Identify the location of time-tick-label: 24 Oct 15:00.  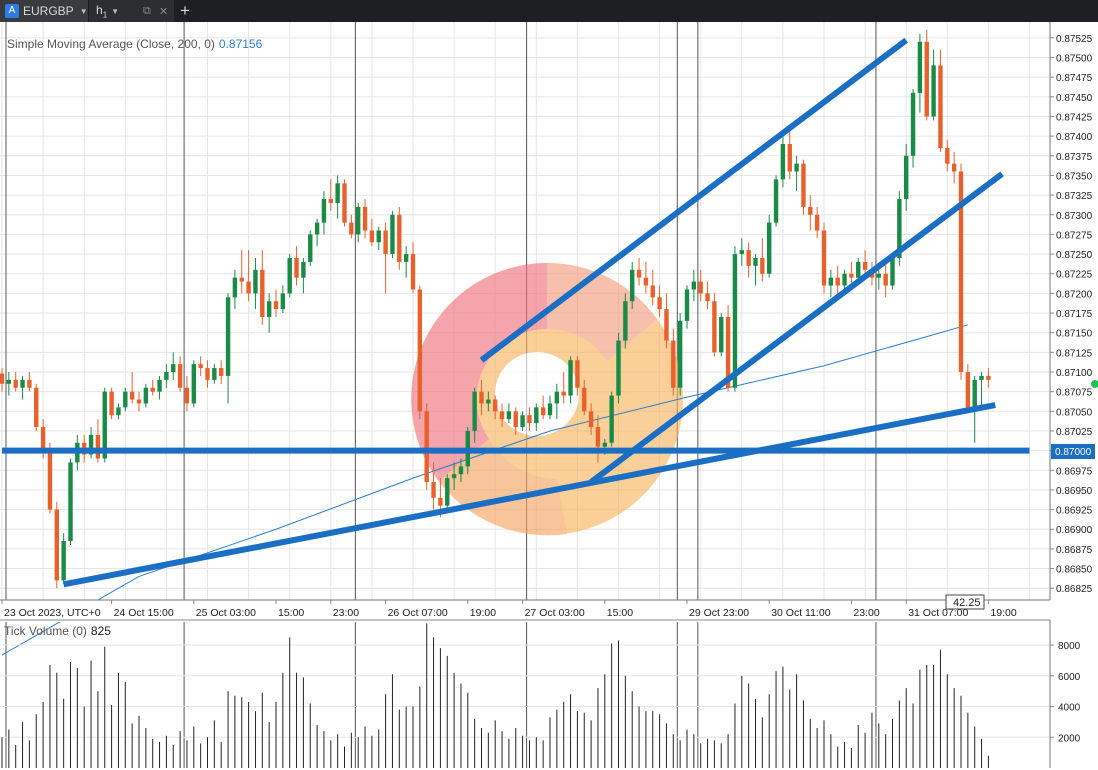
(144, 613).